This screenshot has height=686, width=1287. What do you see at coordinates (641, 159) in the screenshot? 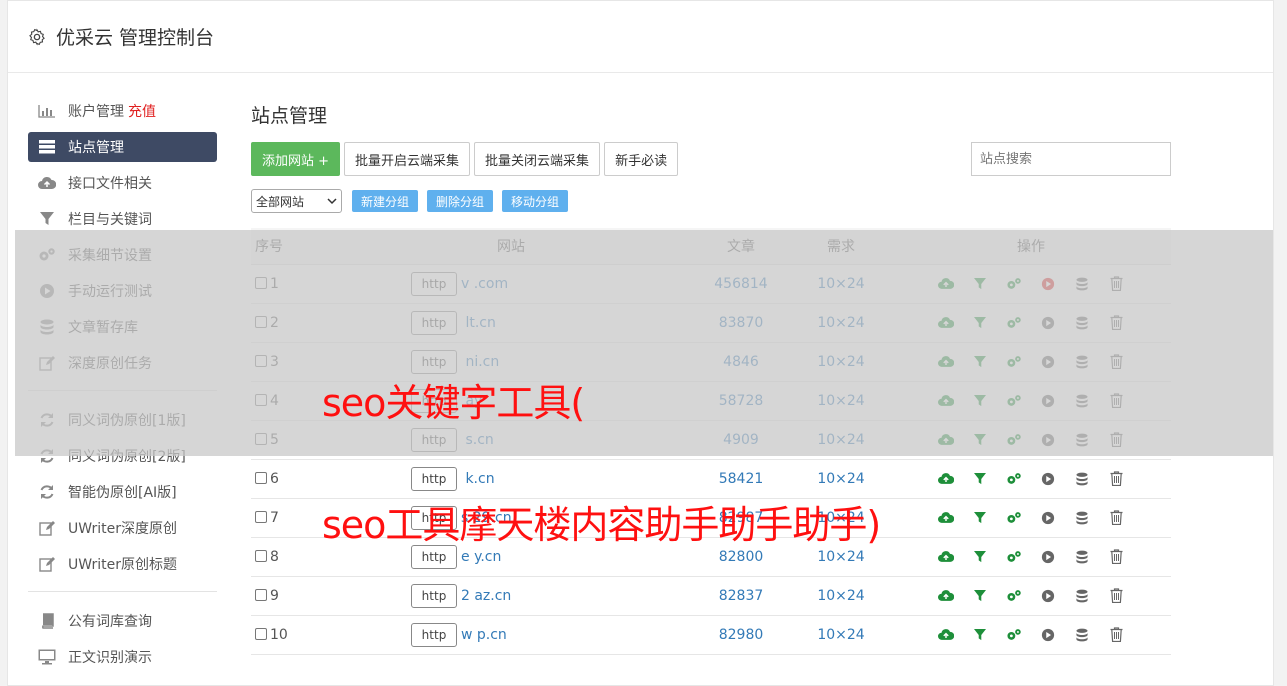
I see `guide-button: 新手必读` at bounding box center [641, 159].